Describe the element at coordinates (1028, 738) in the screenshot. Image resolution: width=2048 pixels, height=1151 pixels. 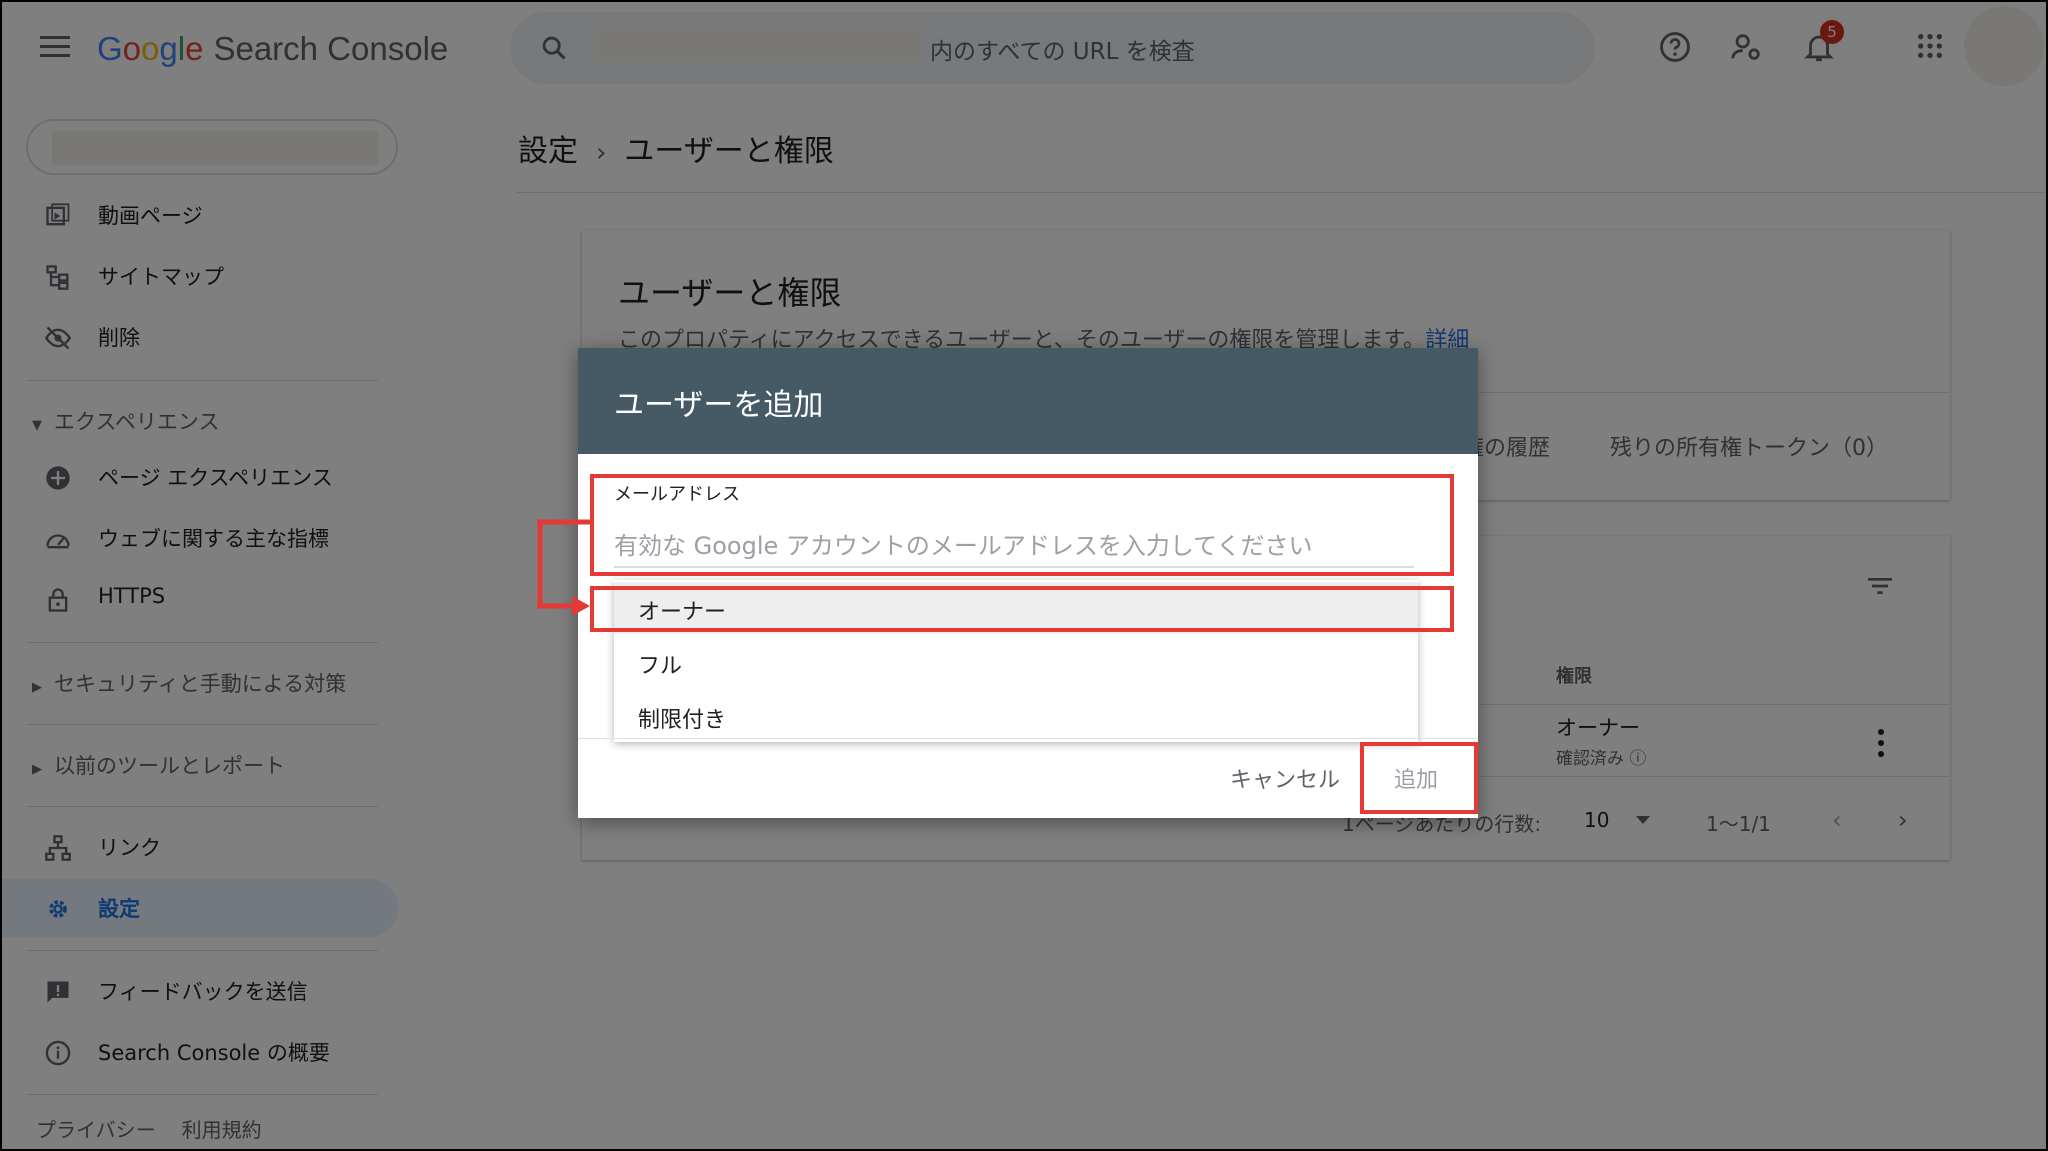
I see `dialog-footer-divider` at that location.